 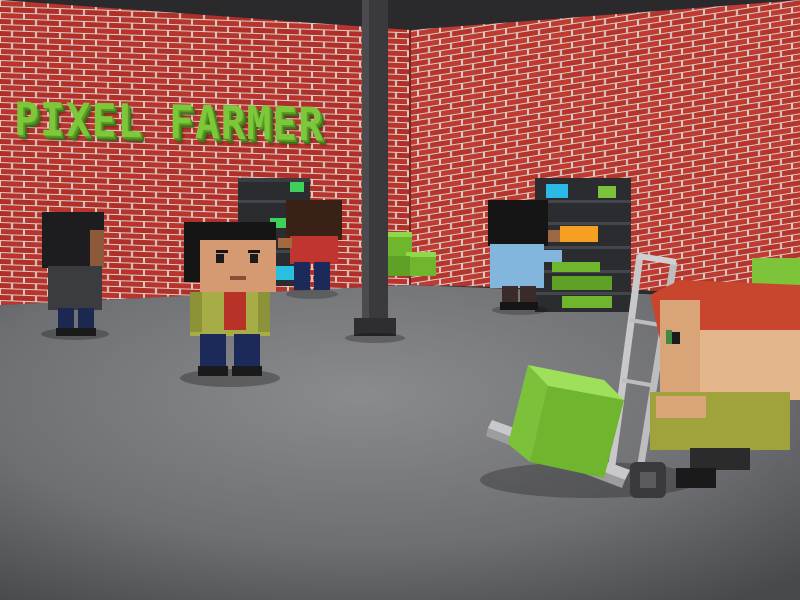 What do you see at coordinates (583, 245) in the screenshot?
I see `shelf-right` at bounding box center [583, 245].